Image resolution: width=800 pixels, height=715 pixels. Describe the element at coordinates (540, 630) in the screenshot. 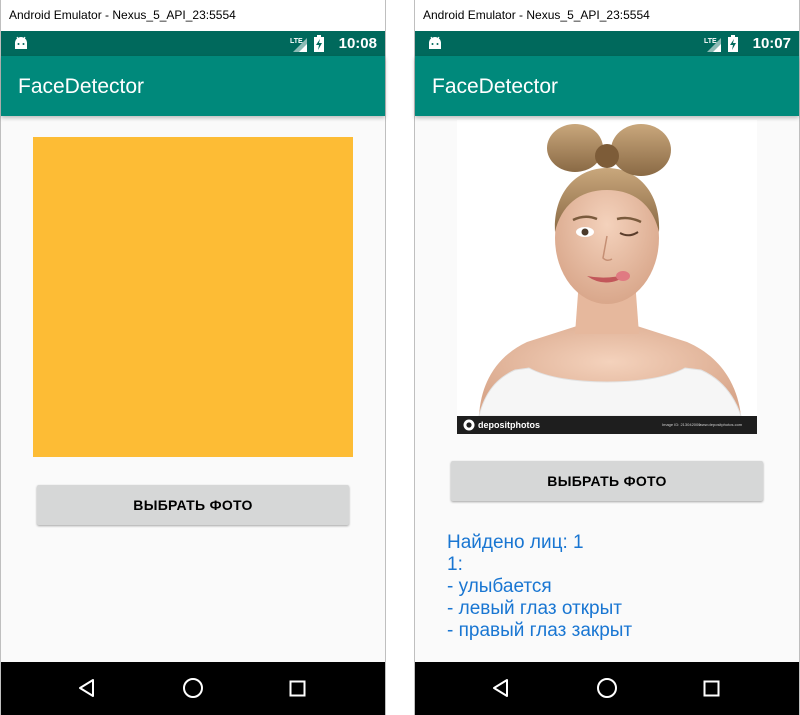

I see `results-right-eye: - правый глаз закрыт` at that location.